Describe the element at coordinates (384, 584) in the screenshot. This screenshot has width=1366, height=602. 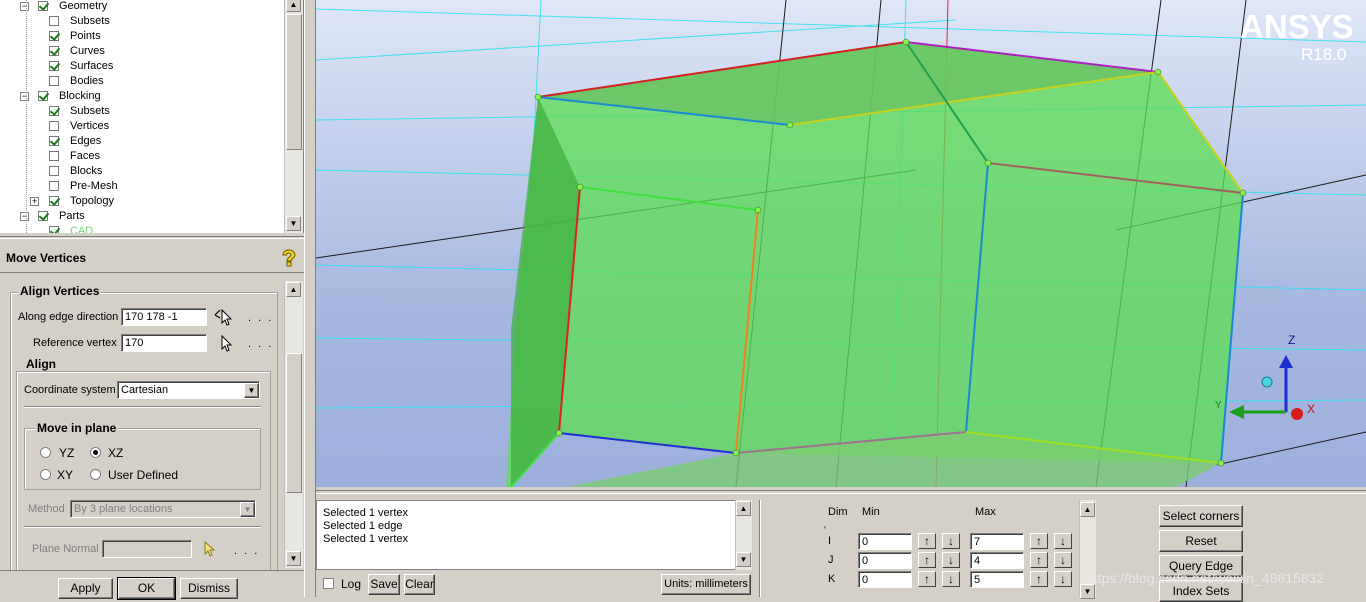
I see `save-button: Save` at that location.